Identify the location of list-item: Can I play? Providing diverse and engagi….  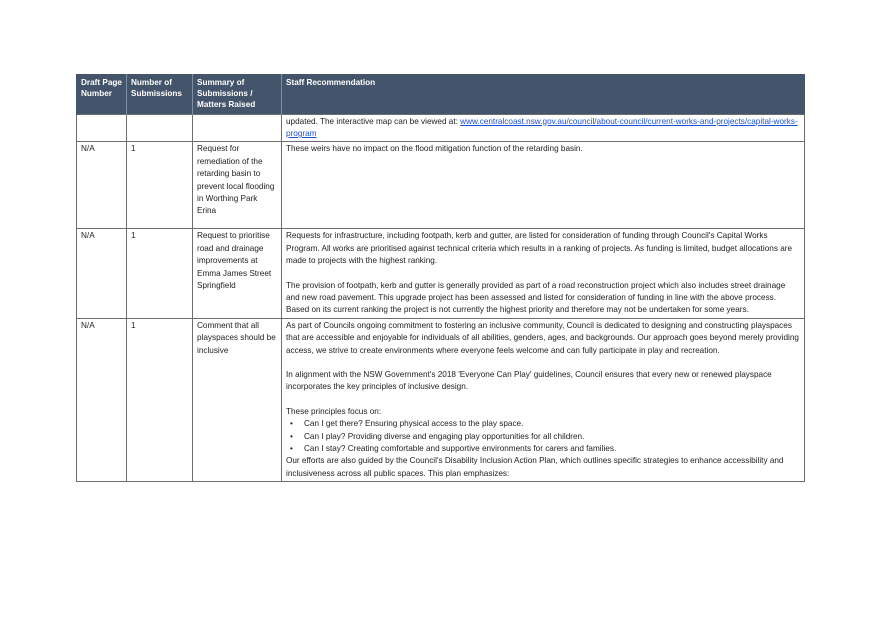
(545, 437).